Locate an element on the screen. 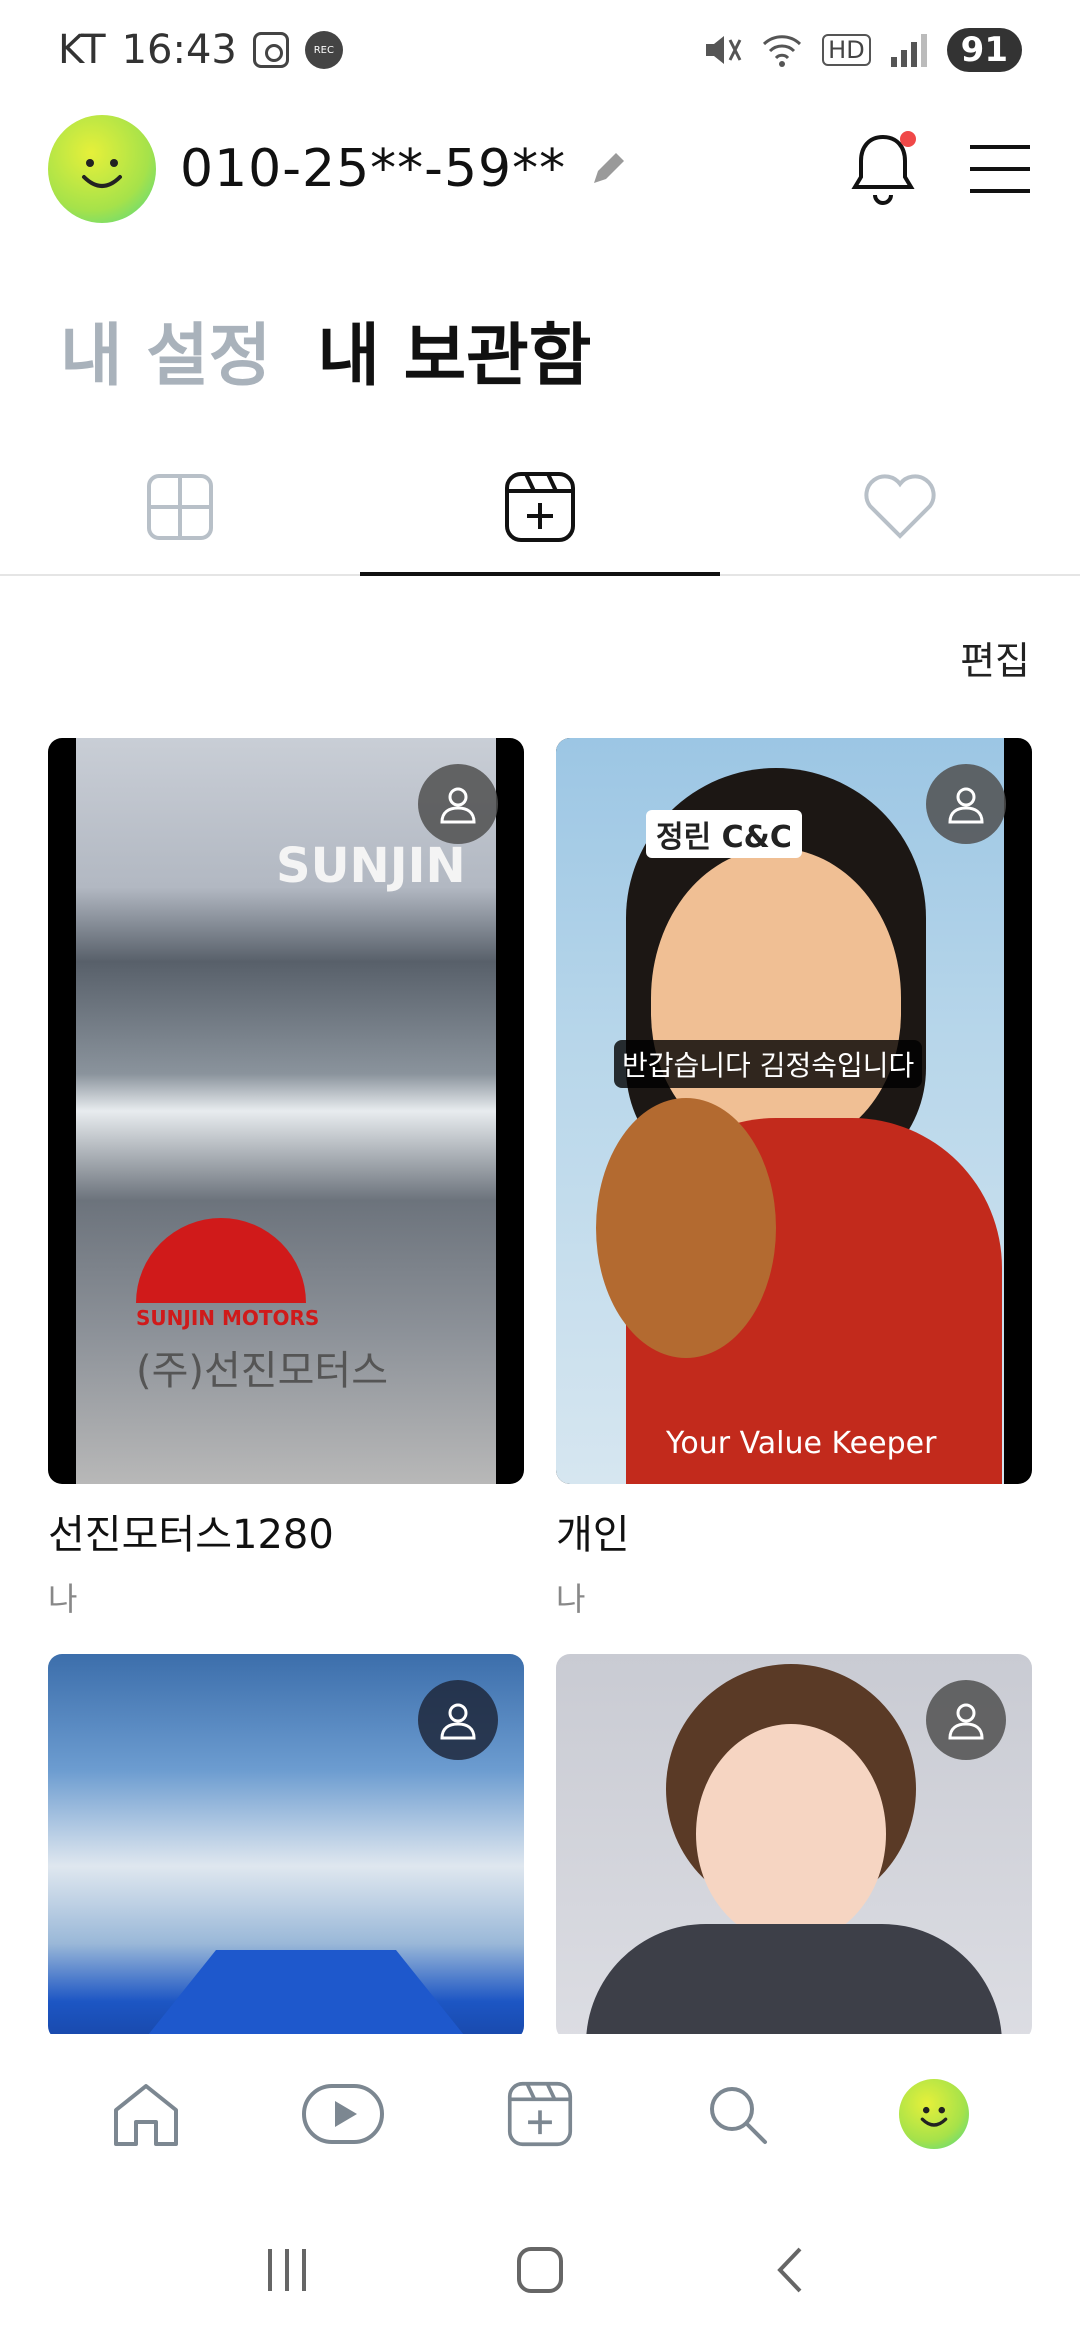 This screenshot has width=1080, height=2340. nav-play is located at coordinates (343, 2114).